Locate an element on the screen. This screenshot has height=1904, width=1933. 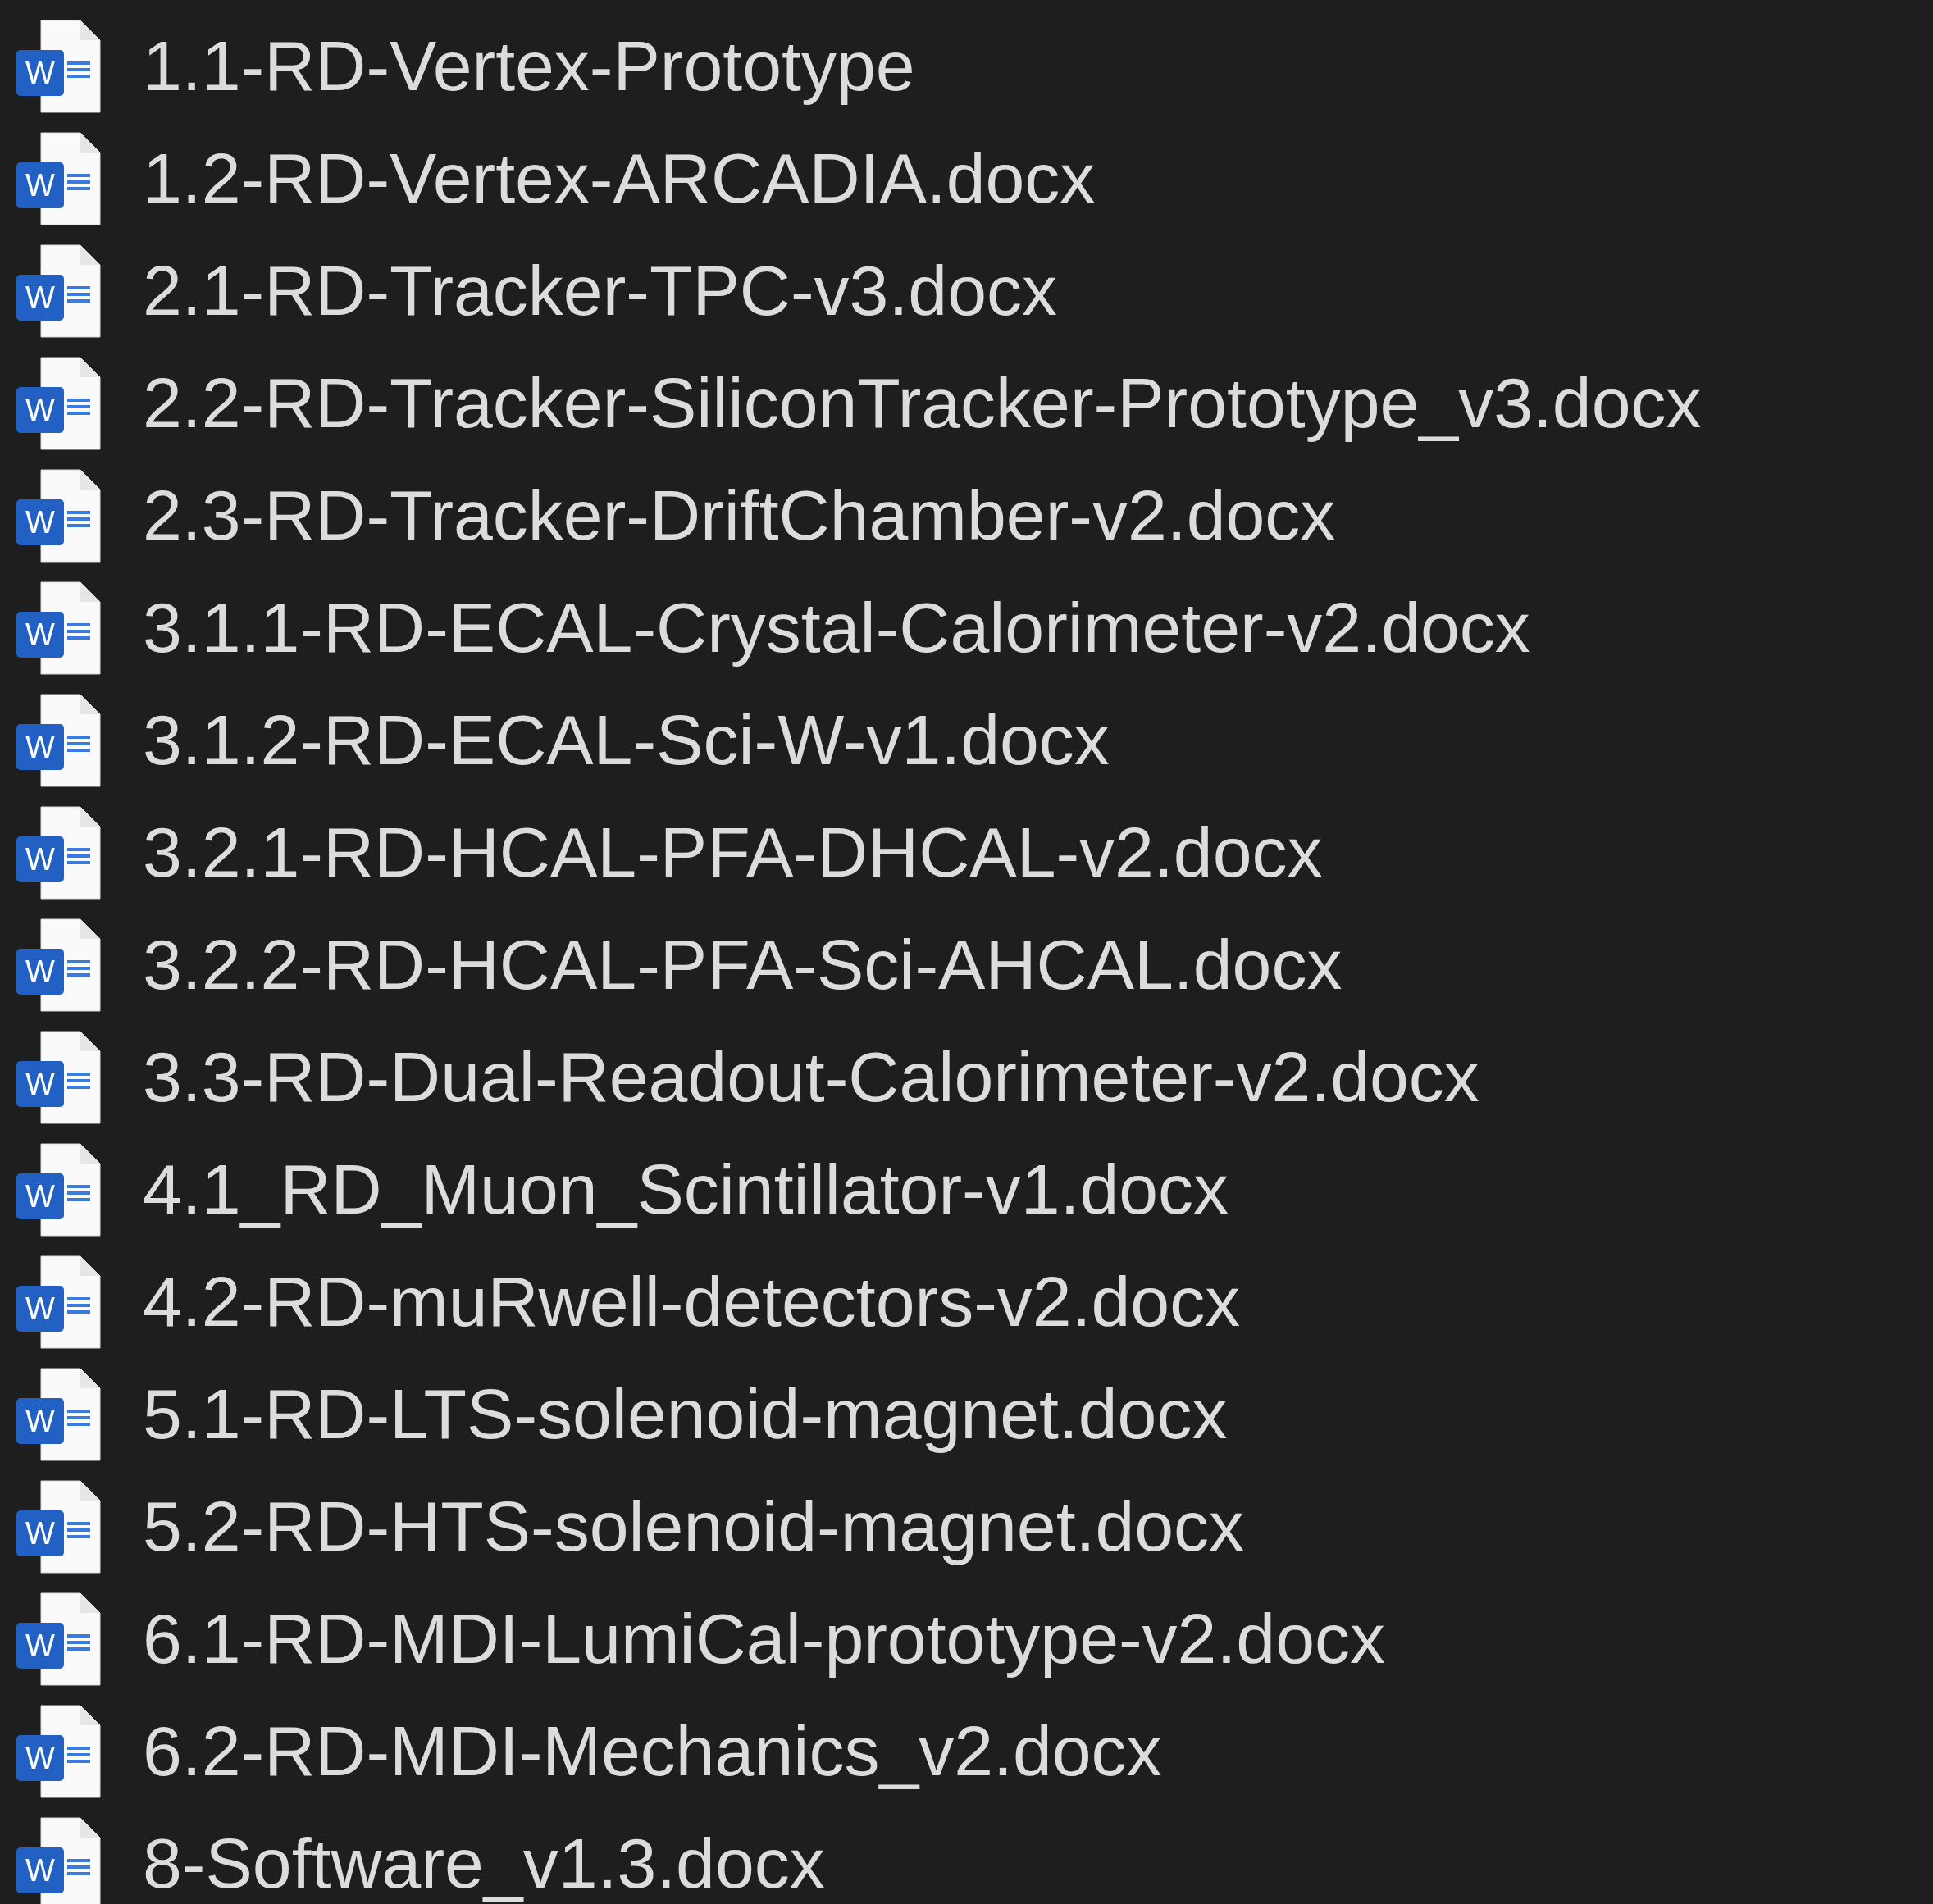
file-name: 4.1_RD_Muon_Scintillator-v1.docx is located at coordinates (686, 1189).